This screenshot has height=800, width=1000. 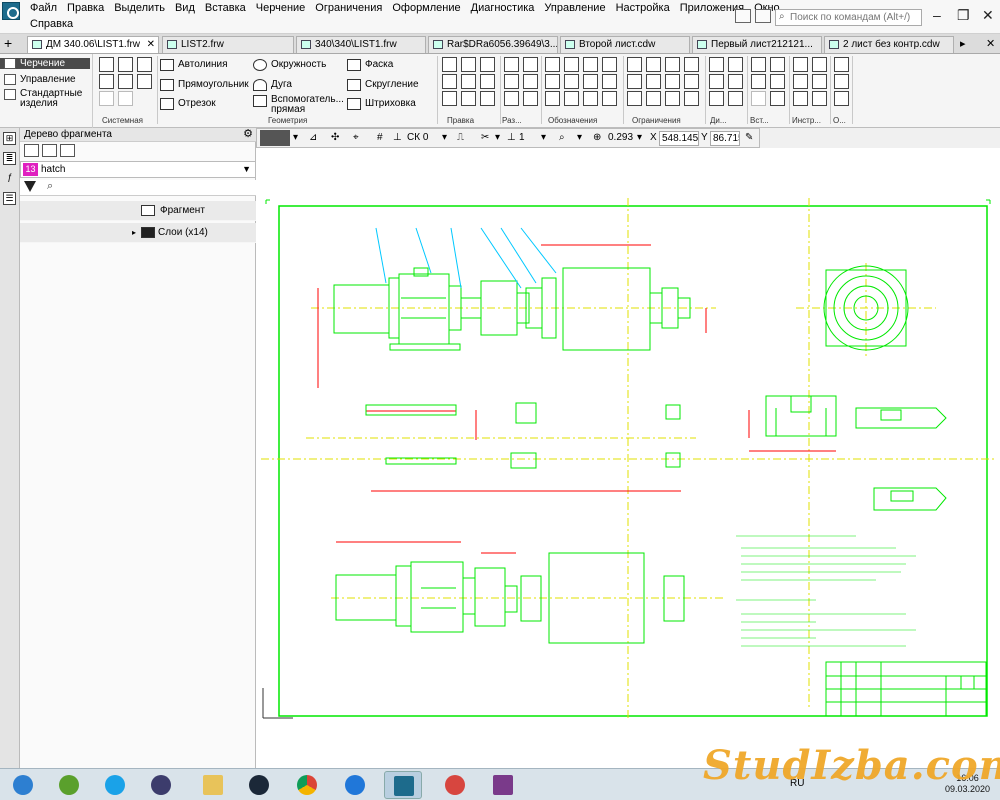 I want to click on tabs-scroll-icon: ▸, so click(x=963, y=43).